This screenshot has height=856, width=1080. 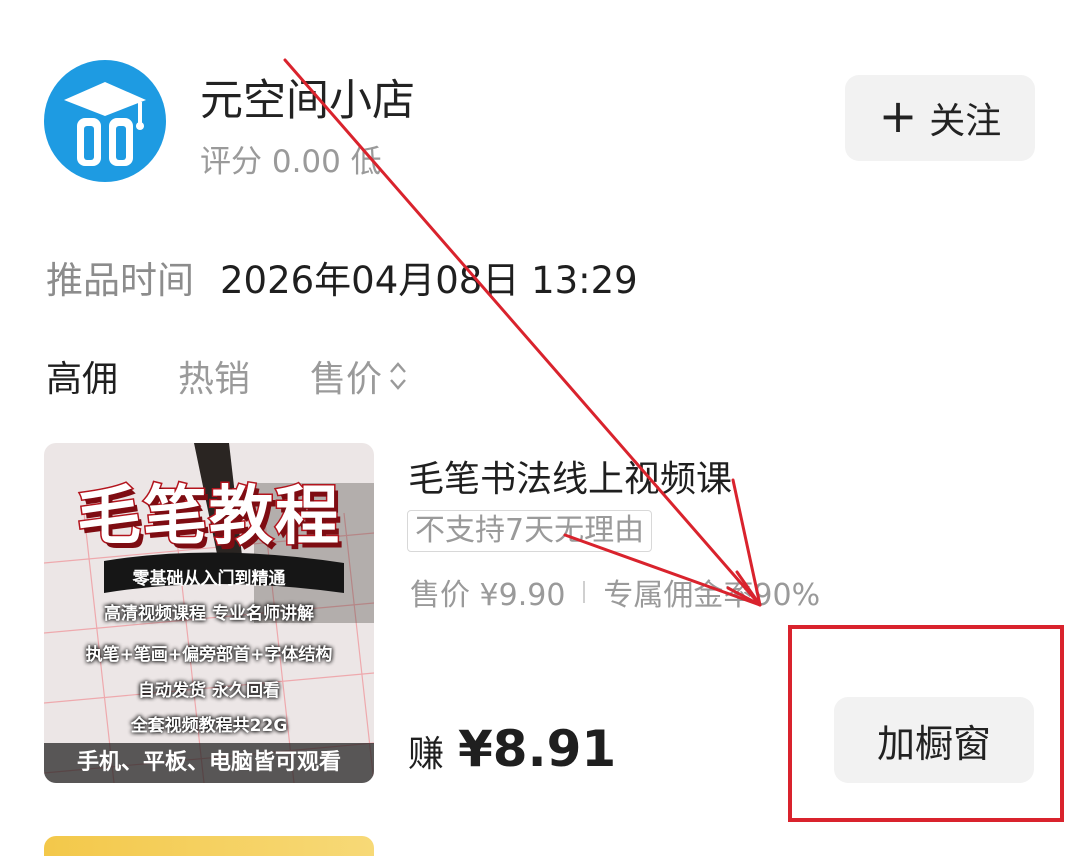 I want to click on thumb-line: 执笔+笔画+偏旁部首+字体结构, so click(x=209, y=655).